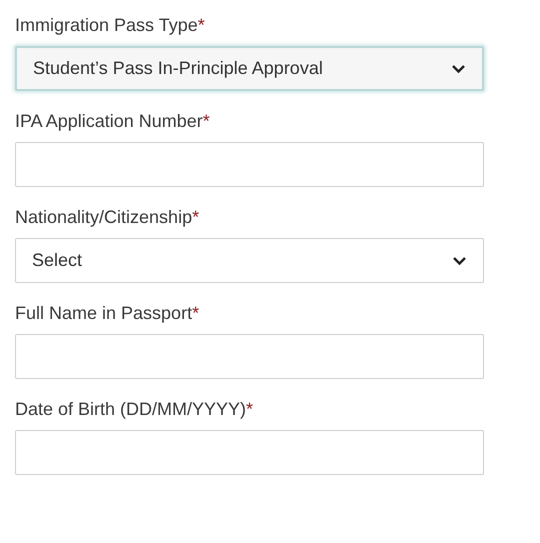  What do you see at coordinates (134, 409) in the screenshot?
I see `field-label: Date of Birth (DD/MM/YYYY)*` at bounding box center [134, 409].